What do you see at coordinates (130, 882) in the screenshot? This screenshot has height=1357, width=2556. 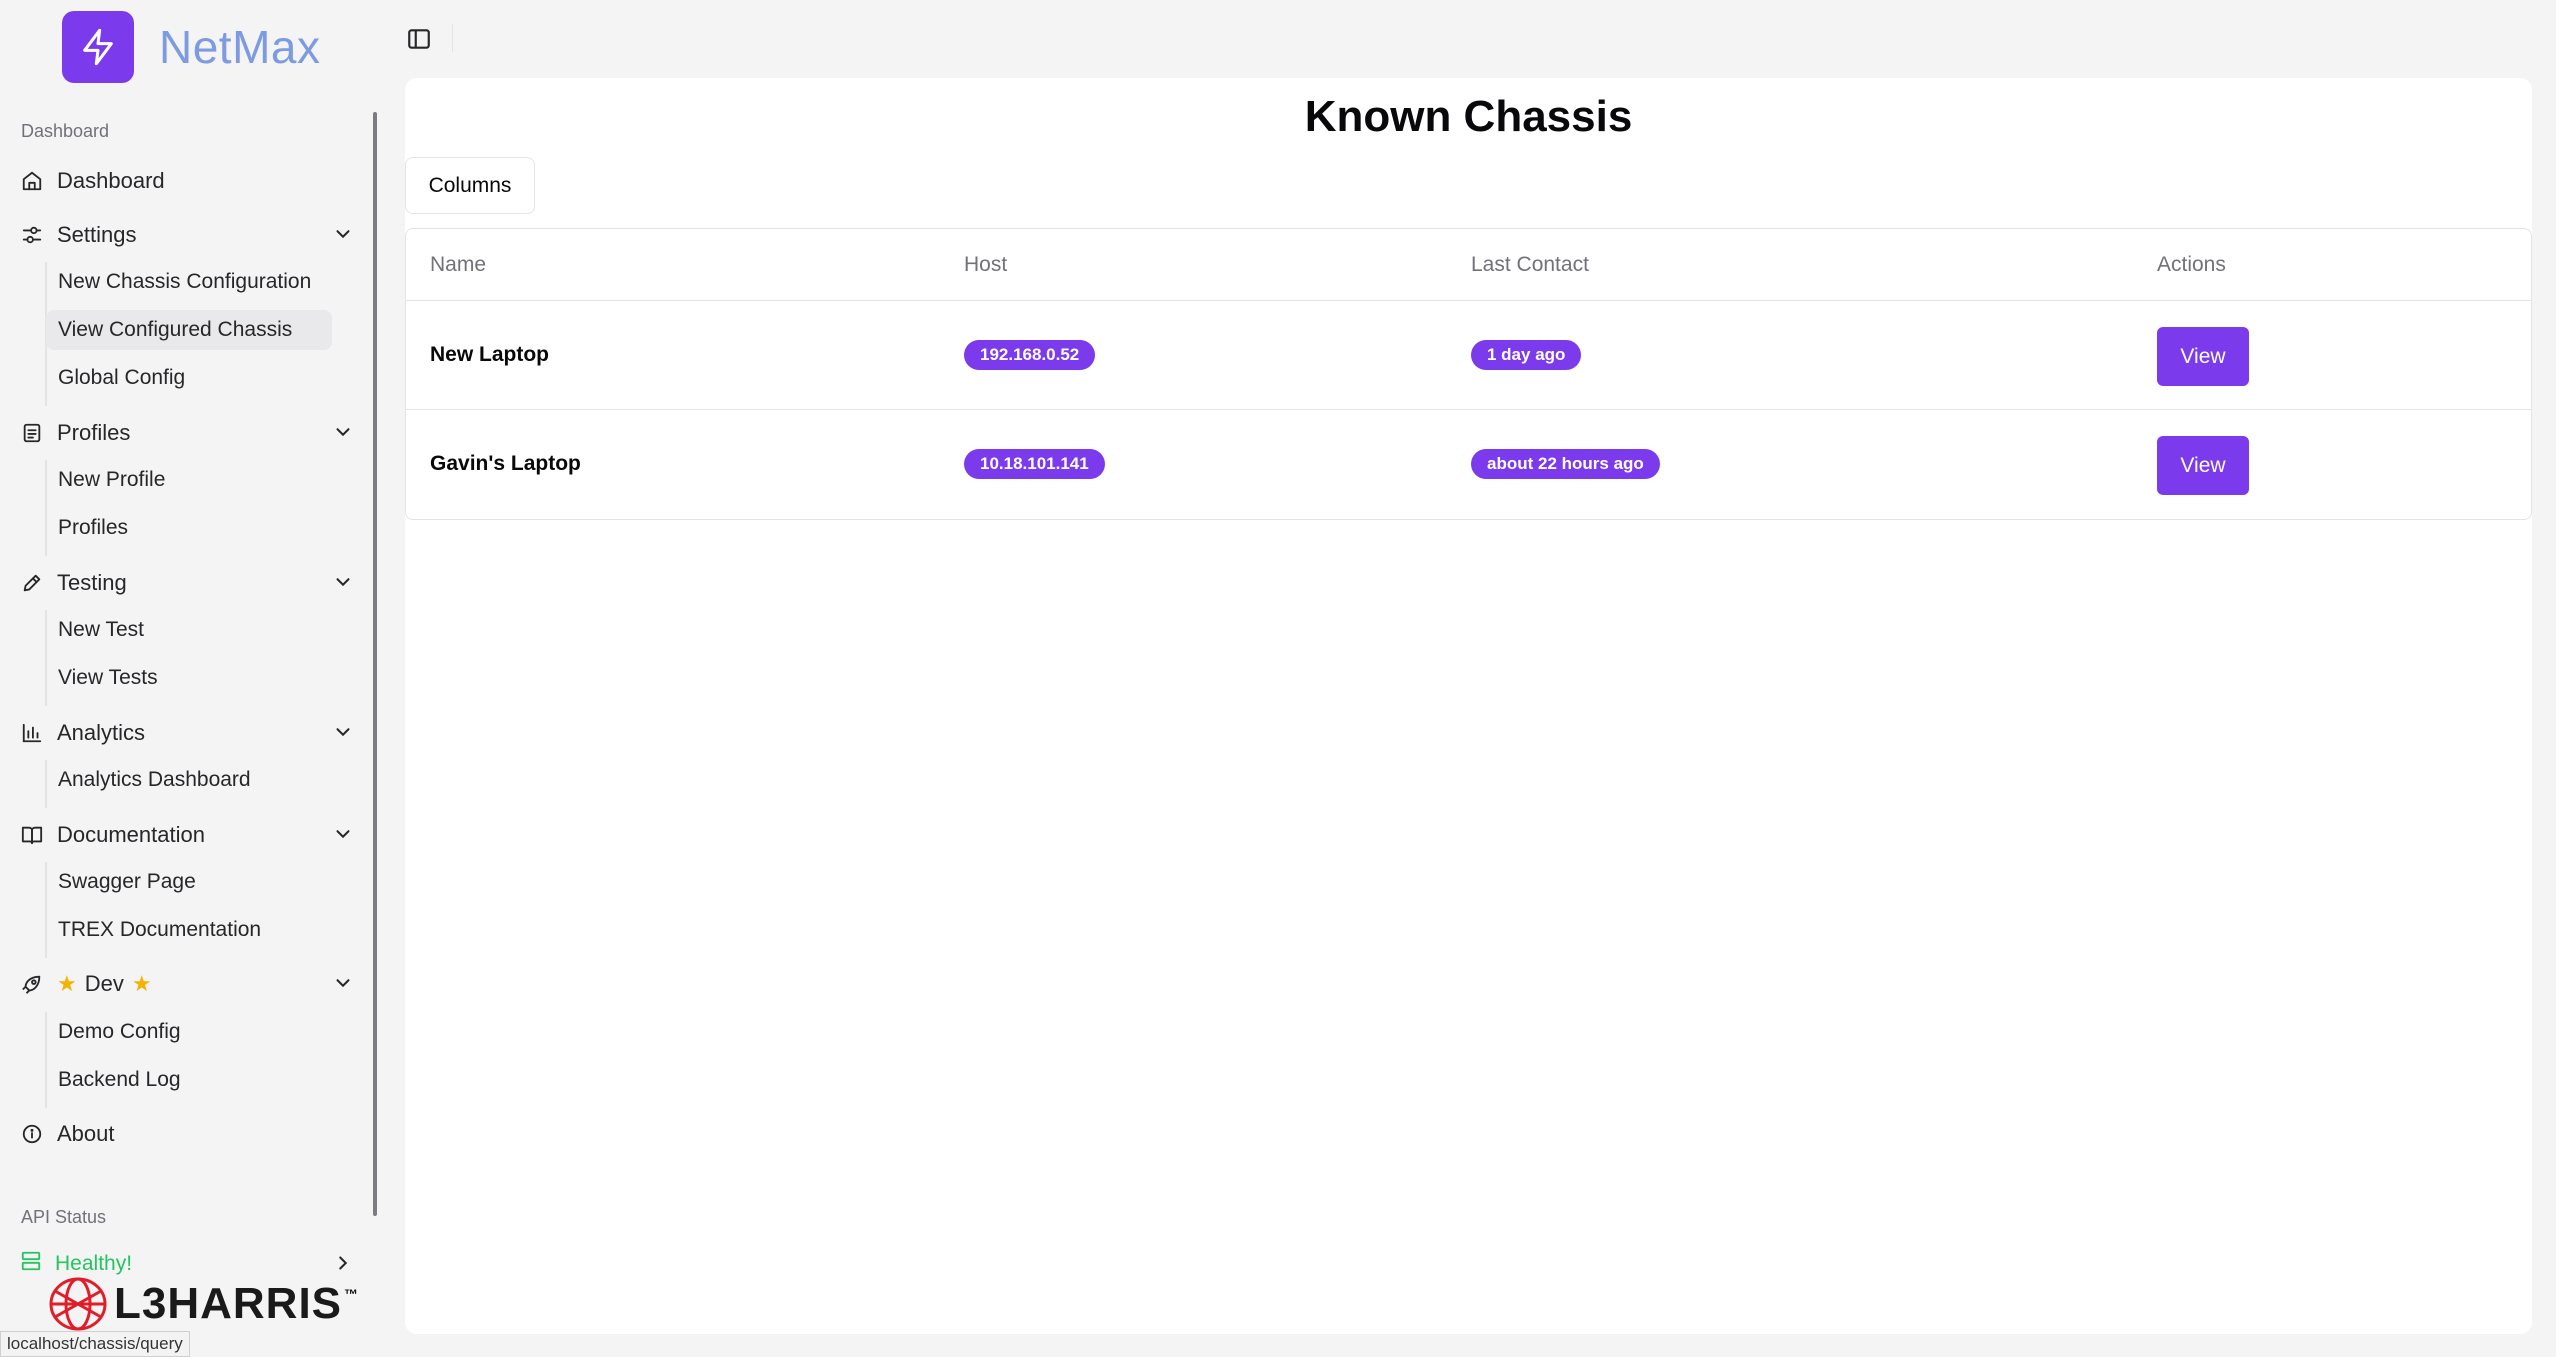 I see `sub-item-swagger-page: Swagger Page` at bounding box center [130, 882].